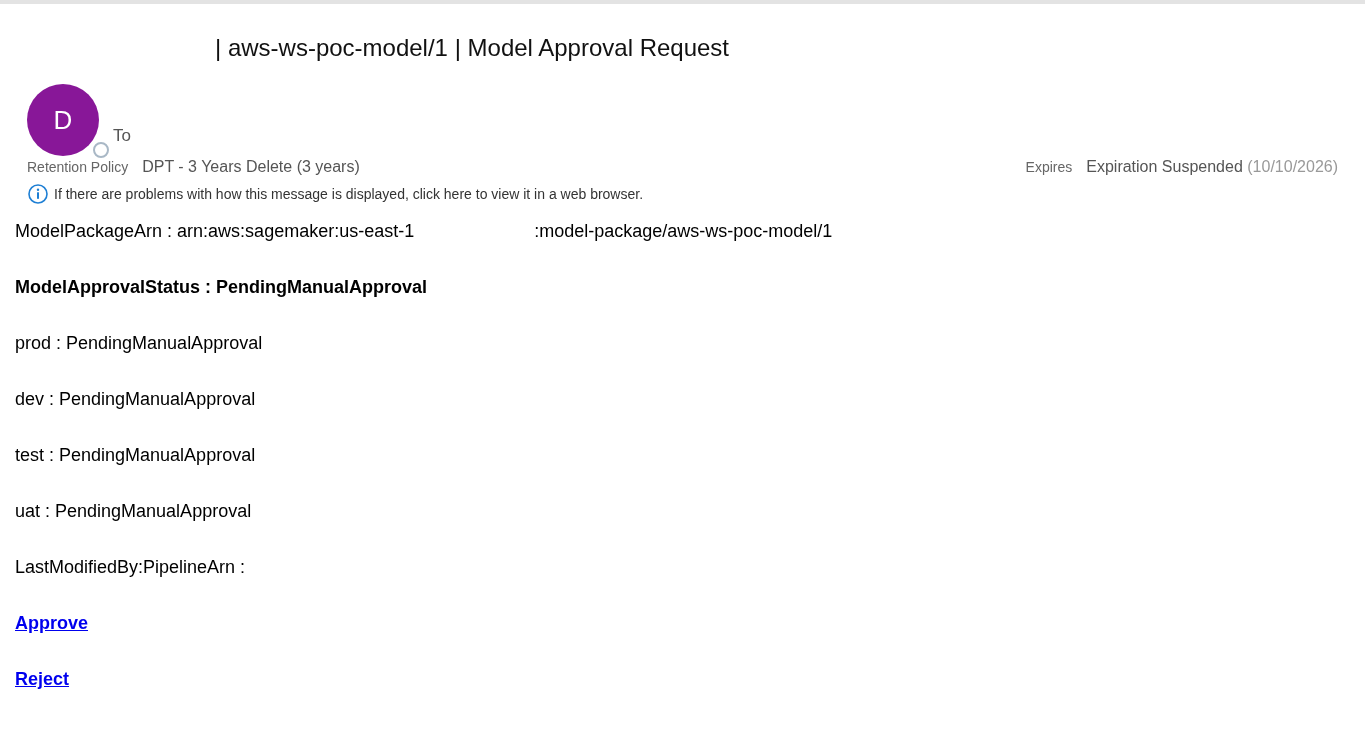 The height and width of the screenshot is (749, 1365). I want to click on body-text: test : PendingManualApproval, so click(136, 455).